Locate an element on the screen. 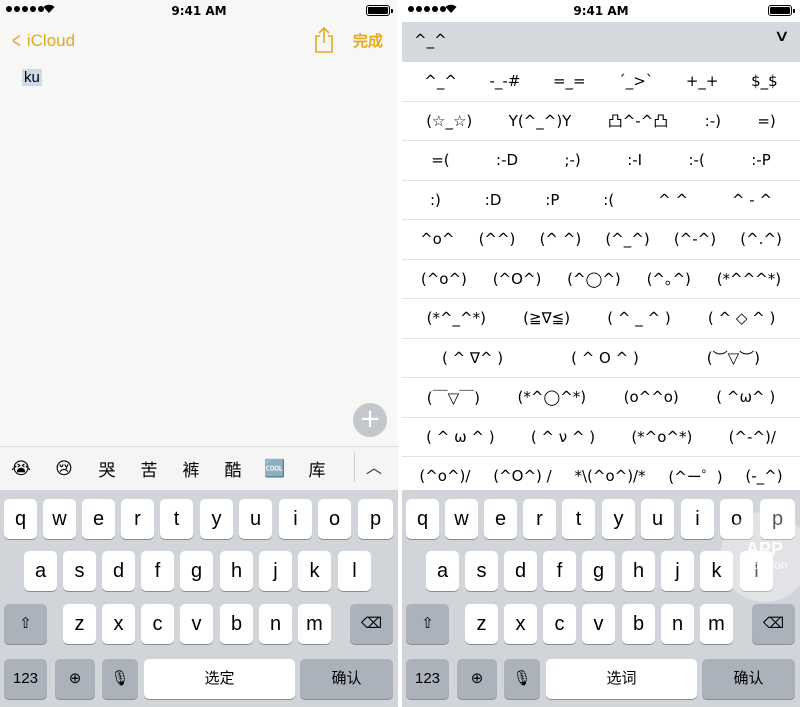 The image size is (800, 707). space-key: 选定 is located at coordinates (219, 679).